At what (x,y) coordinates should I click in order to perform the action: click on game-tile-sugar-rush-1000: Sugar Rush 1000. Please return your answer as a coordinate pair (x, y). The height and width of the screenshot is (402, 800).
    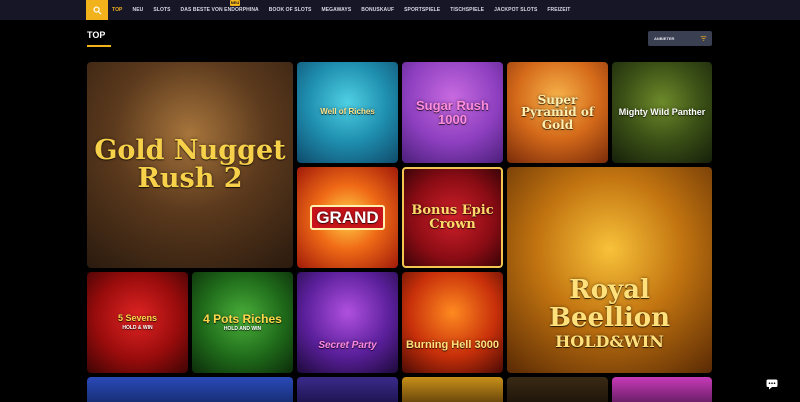
    Looking at the image, I should click on (452, 112).